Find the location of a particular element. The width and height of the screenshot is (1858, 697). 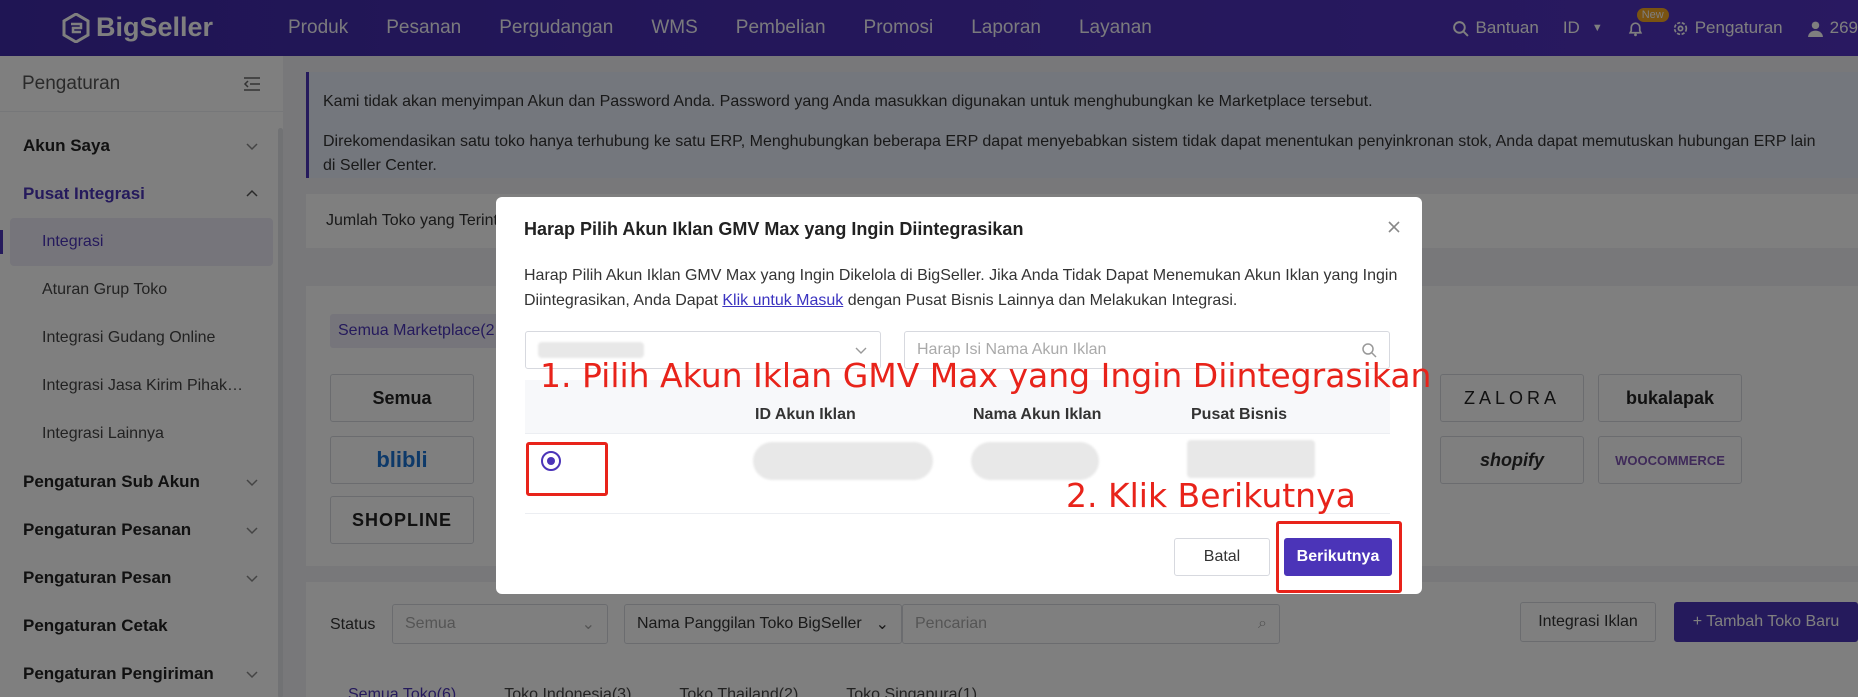

column-business-center: Pusat Bisnis is located at coordinates (1239, 414).